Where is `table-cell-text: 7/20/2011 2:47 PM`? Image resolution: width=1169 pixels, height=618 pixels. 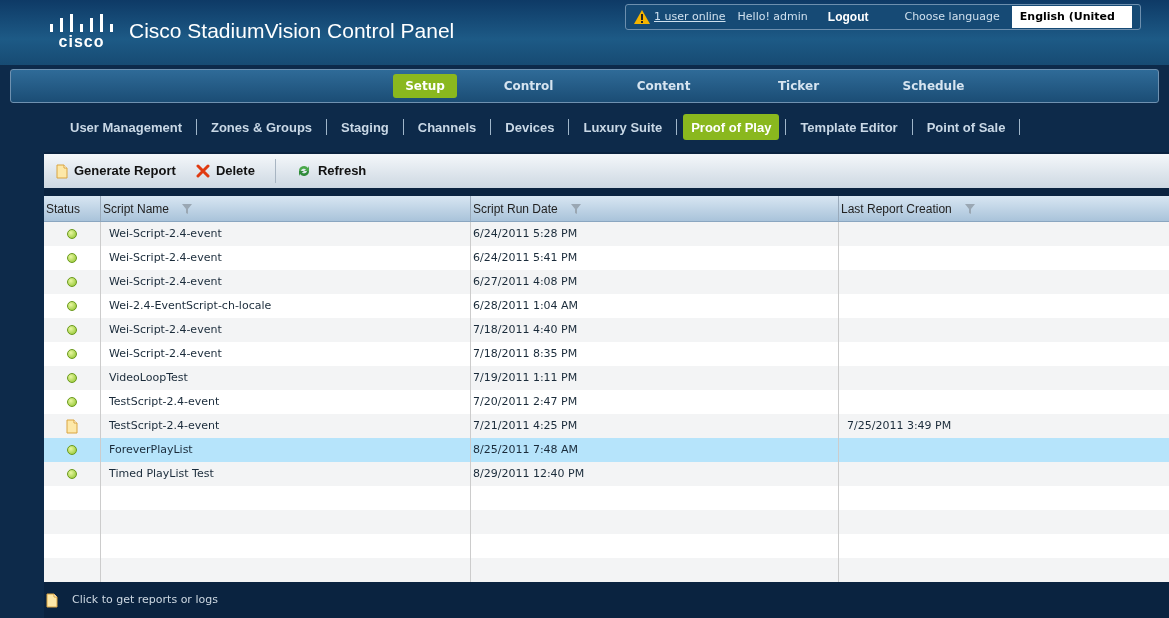 table-cell-text: 7/20/2011 2:47 PM is located at coordinates (525, 401).